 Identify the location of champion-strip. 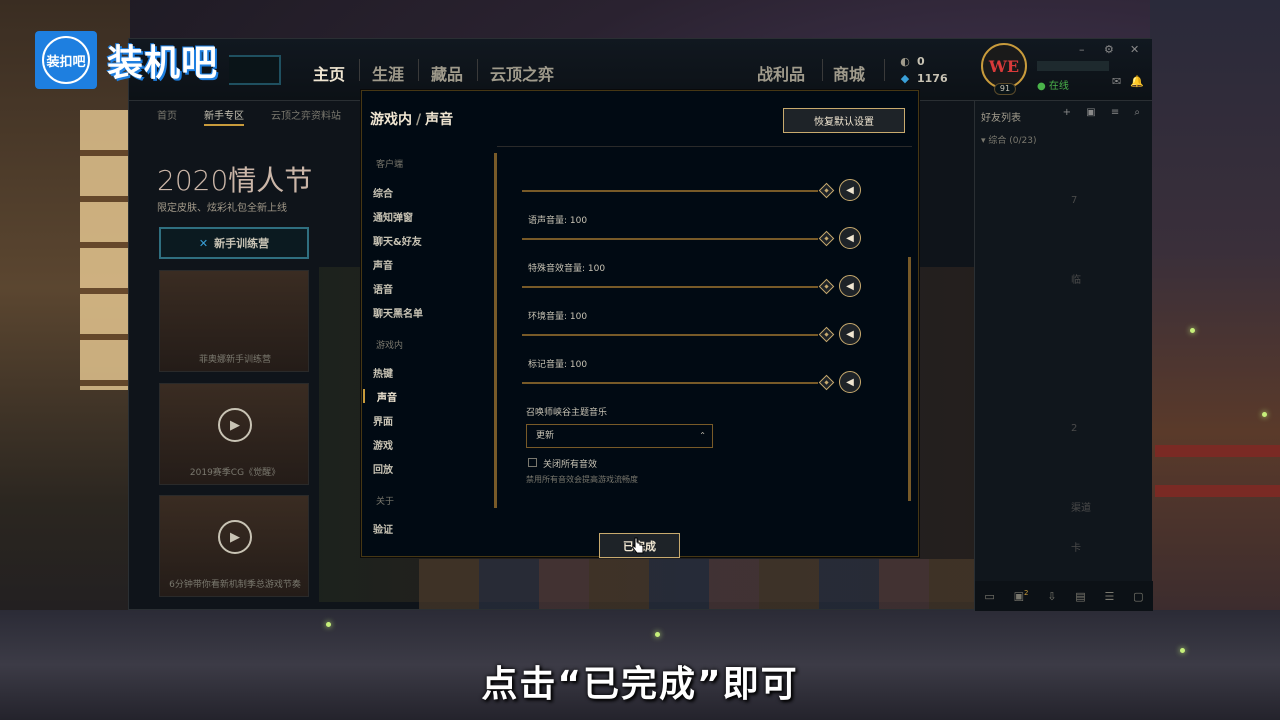
(699, 584).